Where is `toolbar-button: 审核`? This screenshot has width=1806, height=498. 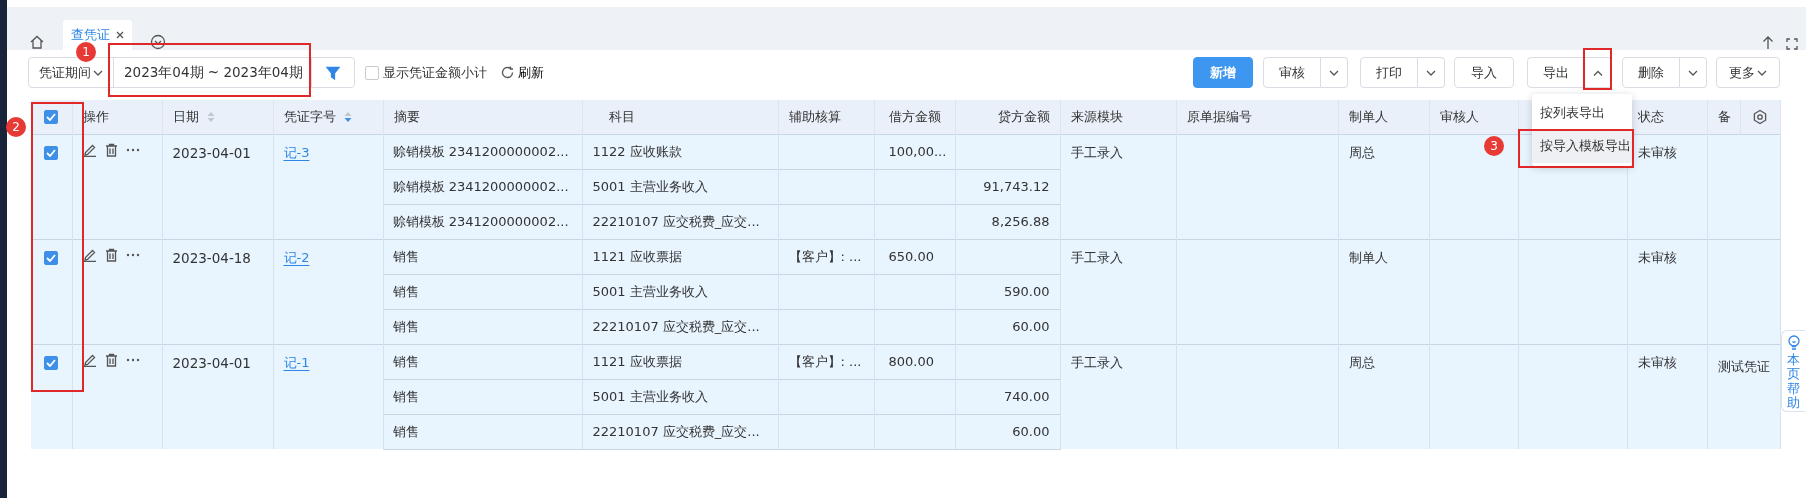
toolbar-button: 审核 is located at coordinates (1292, 72).